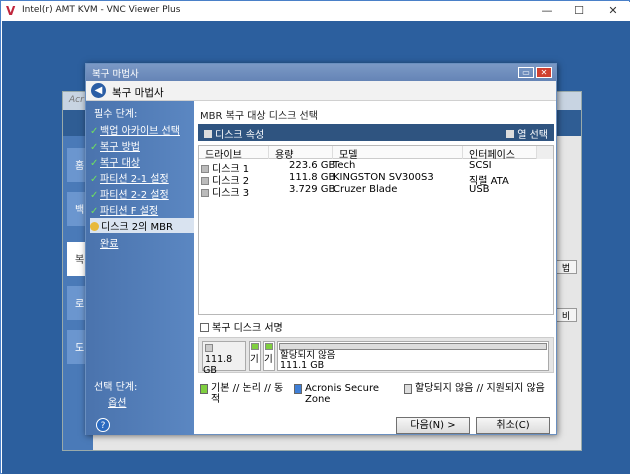 This screenshot has height=474, width=630. What do you see at coordinates (234, 133) in the screenshot?
I see `disk-properties-button: 디스크 속성` at bounding box center [234, 133].